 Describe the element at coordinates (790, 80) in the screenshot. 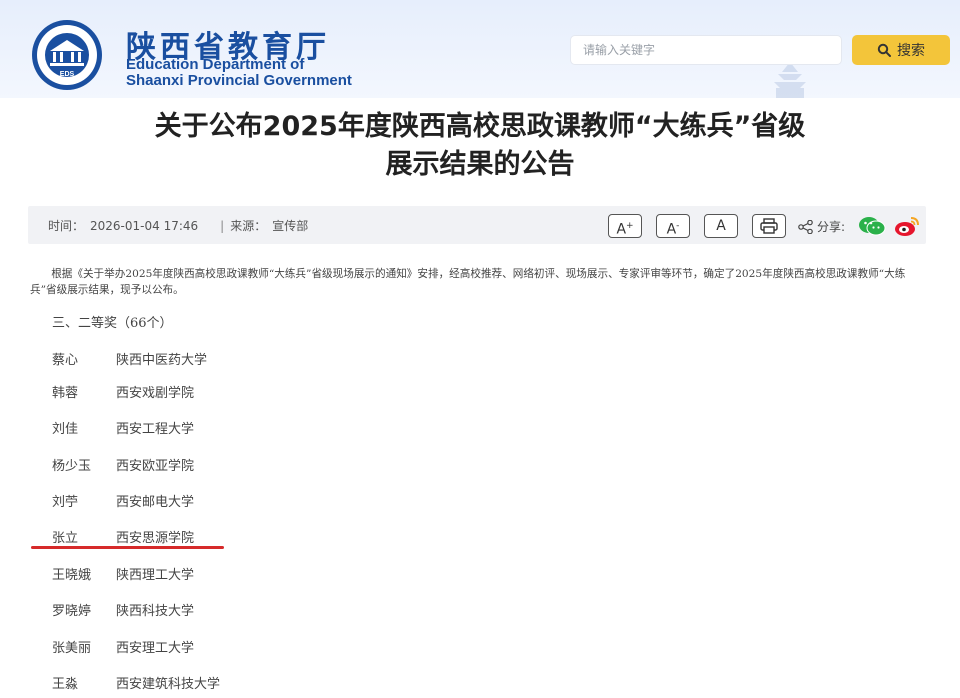

I see `bell-tower-decoration-icon` at that location.